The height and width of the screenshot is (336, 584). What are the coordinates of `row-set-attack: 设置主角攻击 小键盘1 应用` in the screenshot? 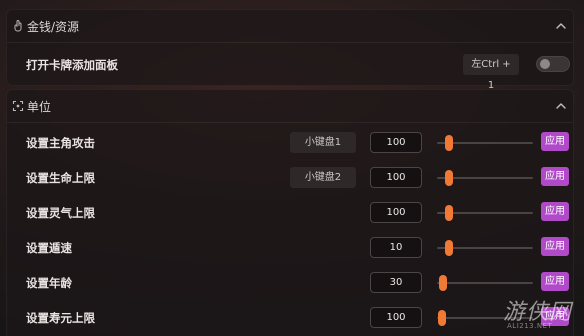 It's located at (290, 143).